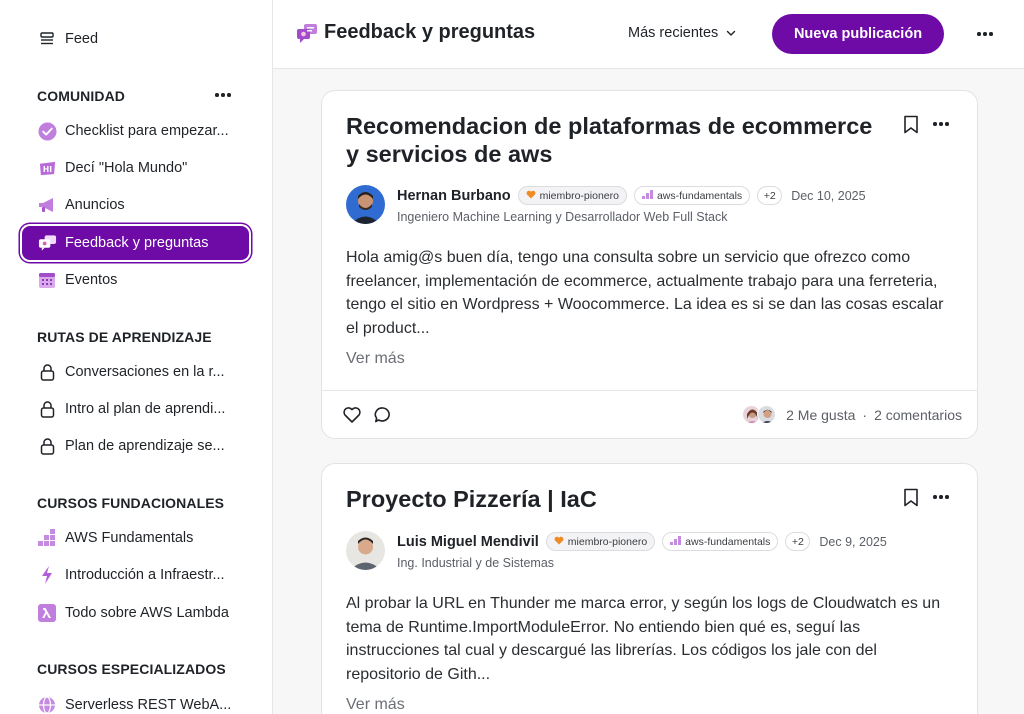  I want to click on post-date: Dec 10, 2025, so click(828, 195).